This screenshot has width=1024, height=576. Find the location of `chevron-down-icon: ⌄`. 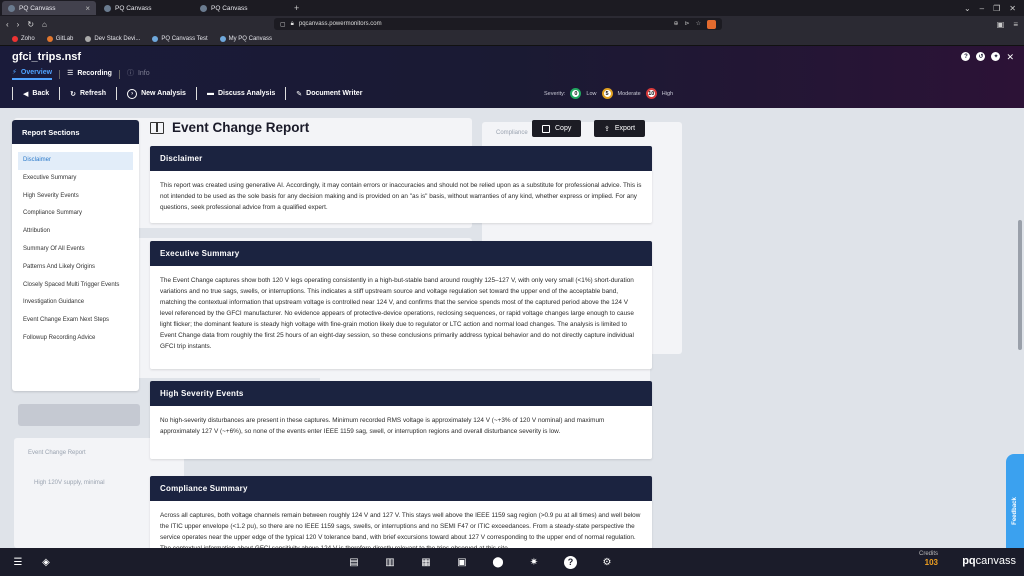

chevron-down-icon: ⌄ is located at coordinates (967, 8).